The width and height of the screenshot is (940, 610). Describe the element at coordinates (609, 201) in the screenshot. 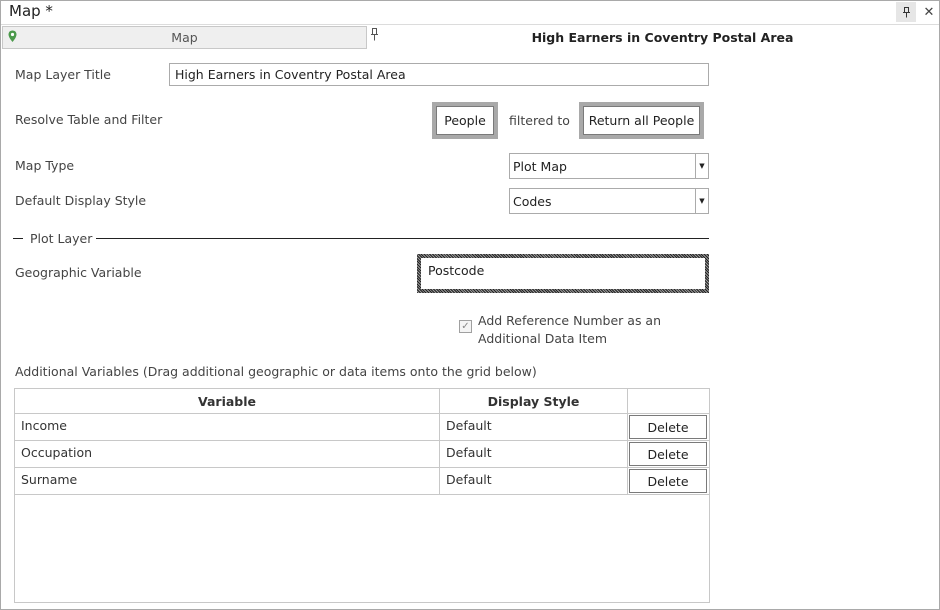

I see `display-style-select: Codes ▼` at that location.